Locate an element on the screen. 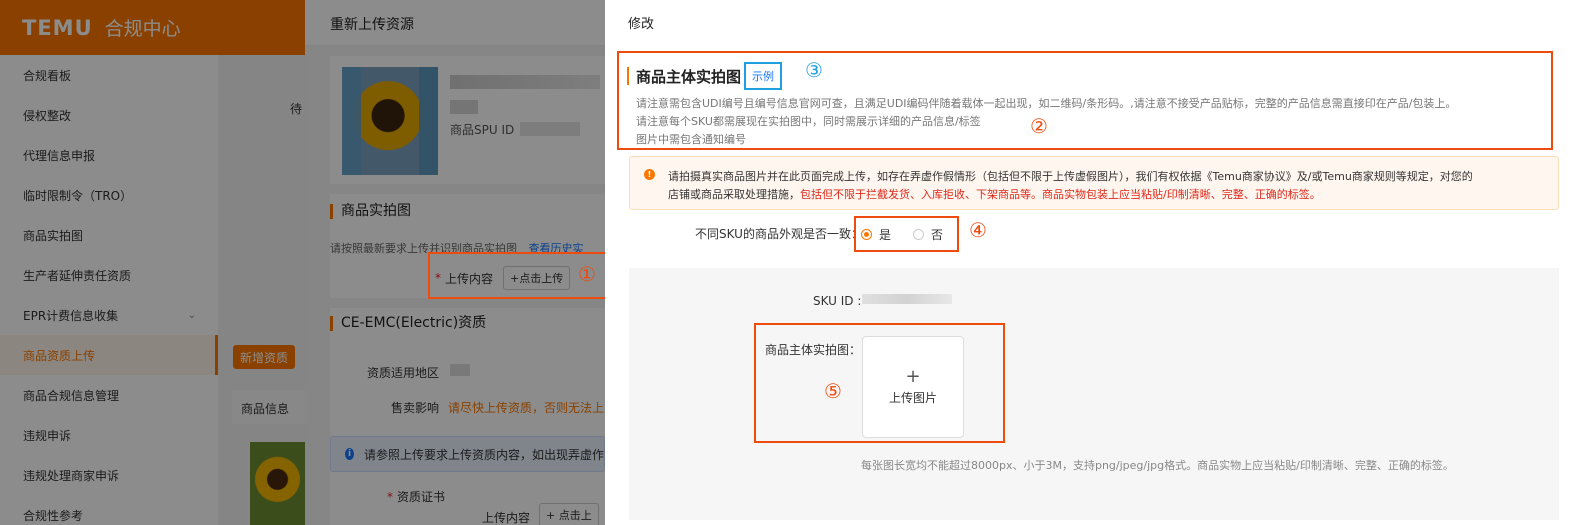 The height and width of the screenshot is (525, 1575). radio-yes-label: 是 is located at coordinates (885, 235).